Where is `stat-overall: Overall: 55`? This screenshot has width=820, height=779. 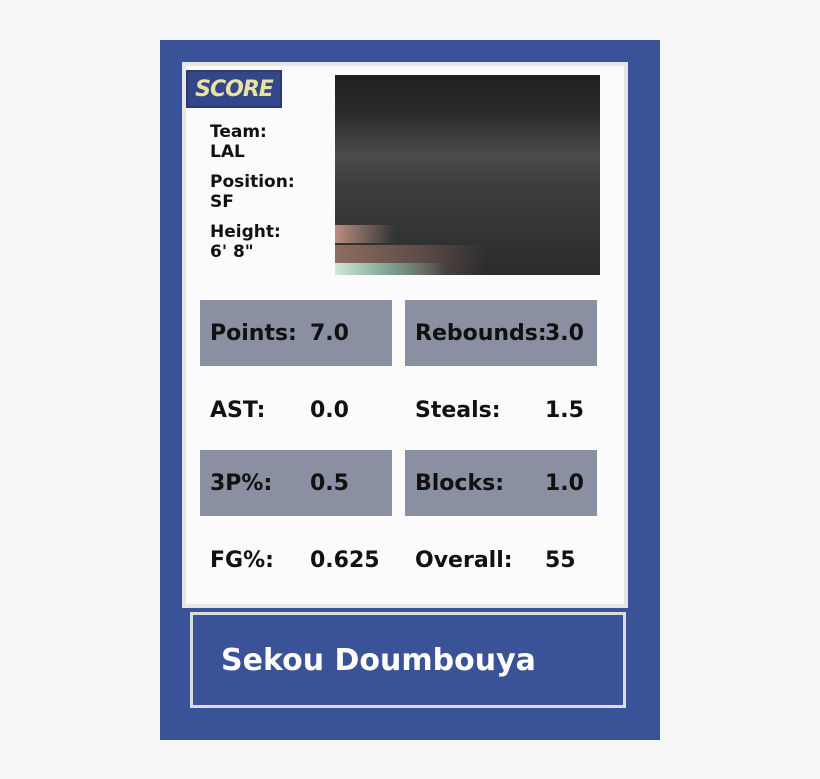
stat-overall: Overall: 55 is located at coordinates (501, 560).